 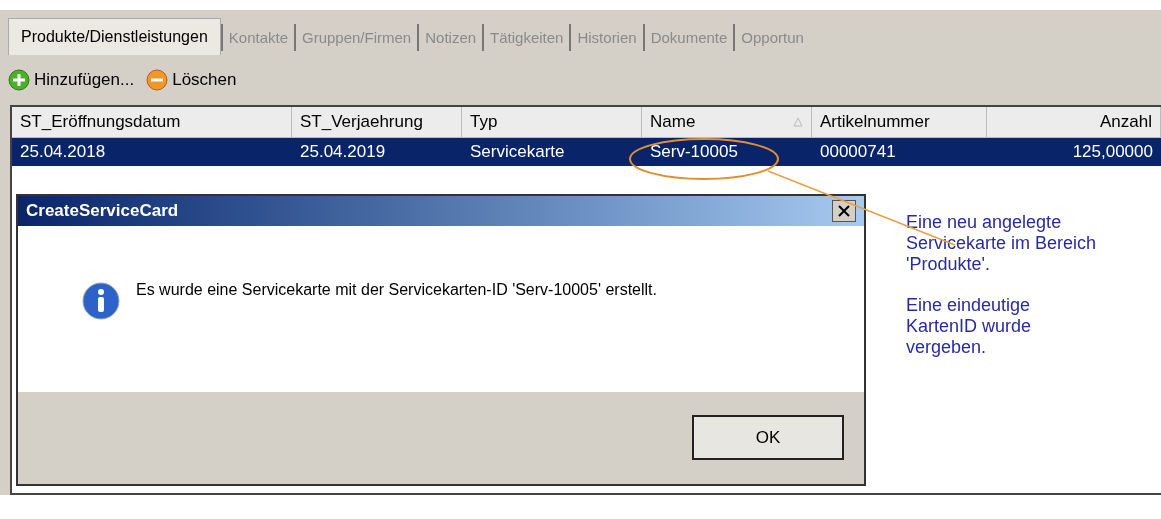 I want to click on ok-button: OK, so click(x=768, y=437).